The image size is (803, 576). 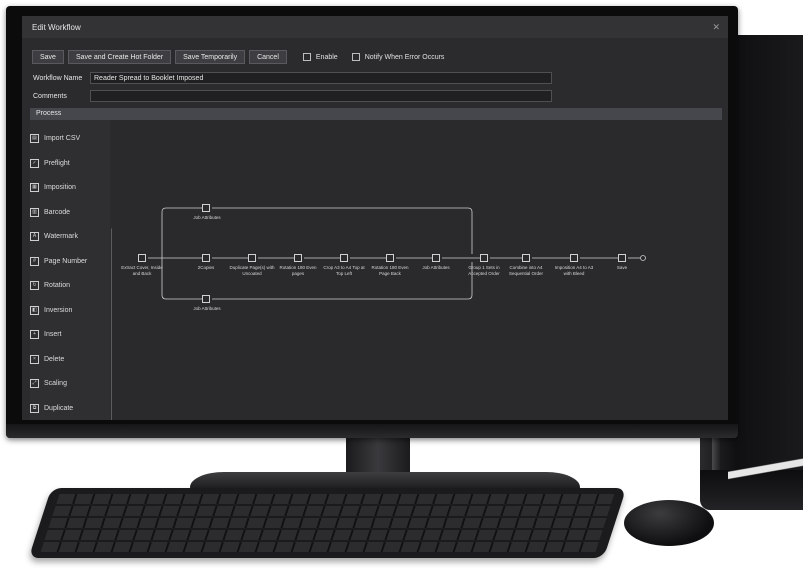 What do you see at coordinates (306, 57) in the screenshot?
I see `enable-checkbox-box` at bounding box center [306, 57].